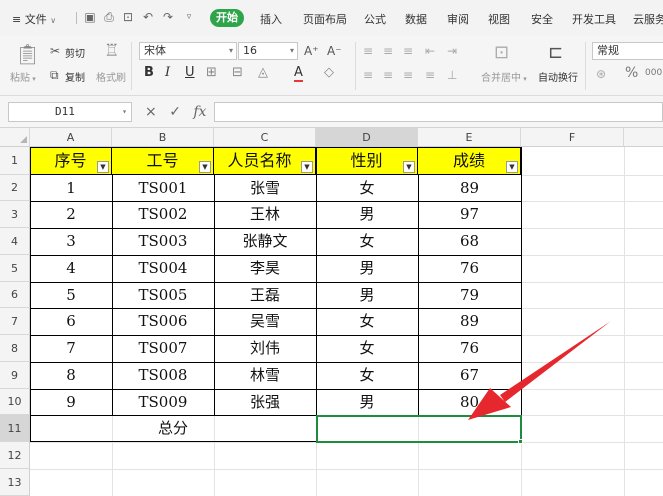 The width and height of the screenshot is (663, 496). I want to click on align-top-icon: ≡, so click(368, 51).